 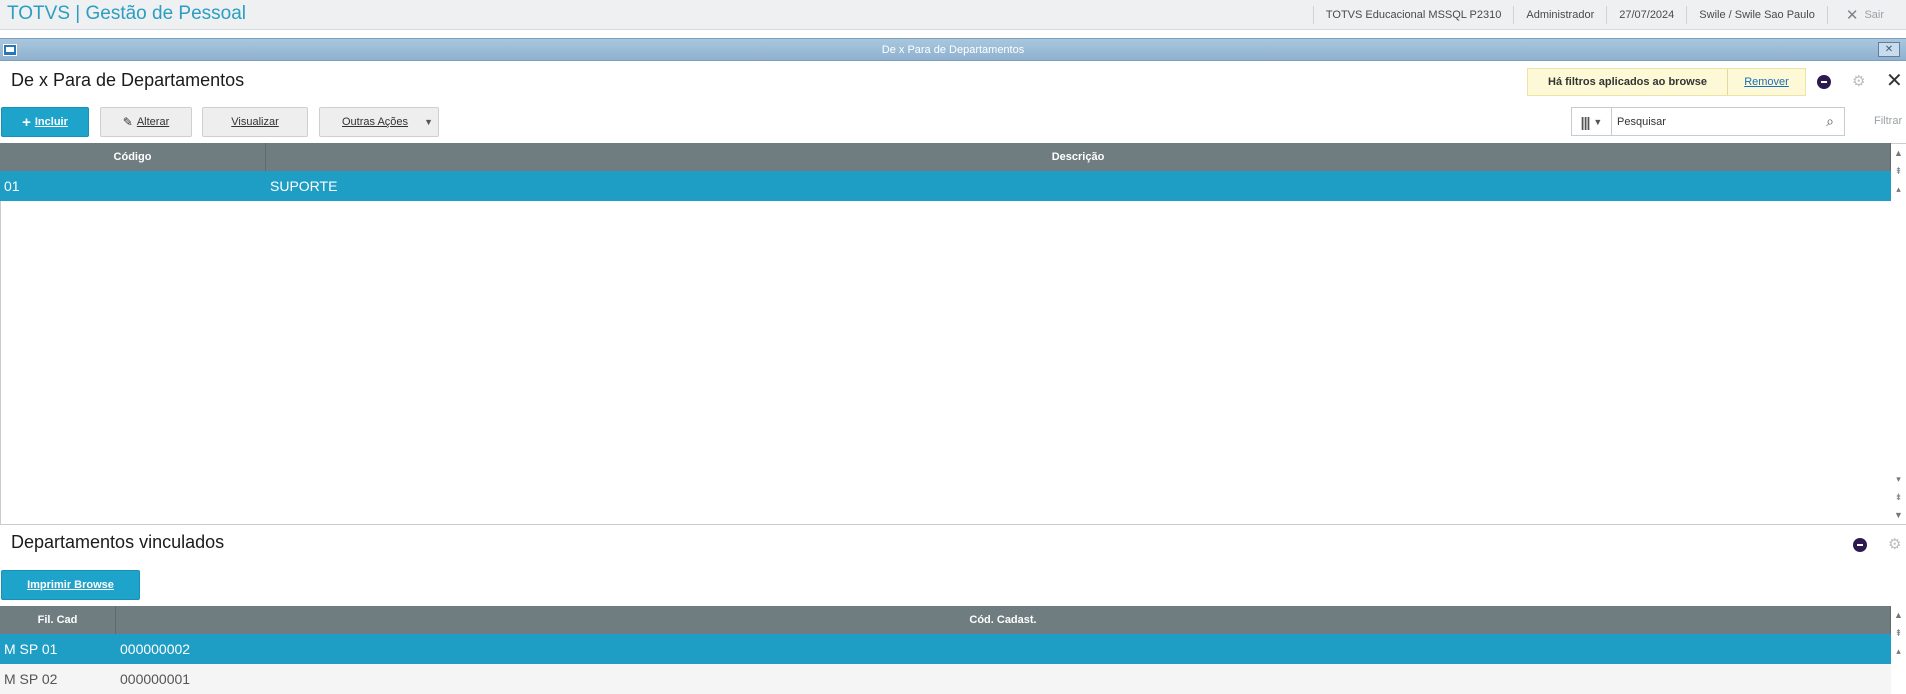 I want to click on window-titlebar: De x Para de Departamentos ✕, so click(x=953, y=49).